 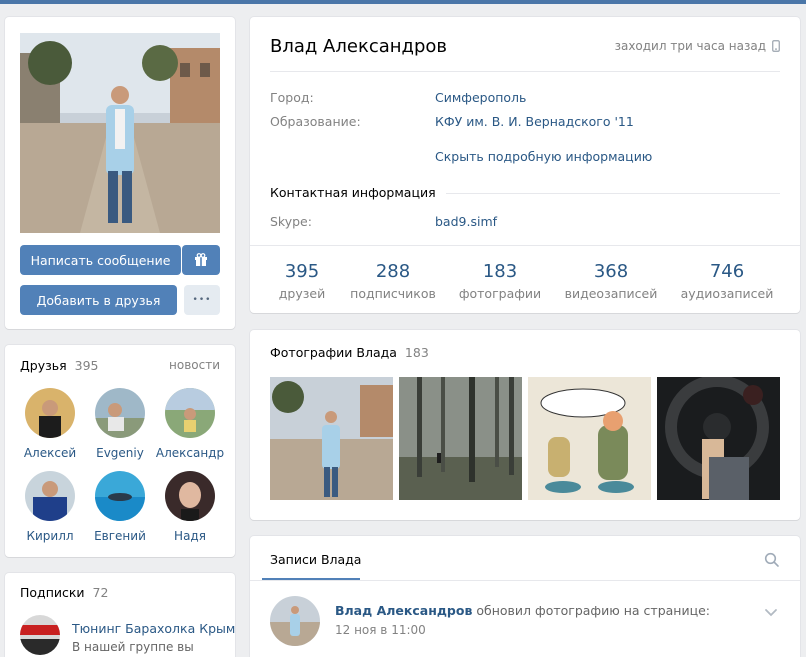 I want to click on more-actions-button: •••, so click(x=202, y=300).